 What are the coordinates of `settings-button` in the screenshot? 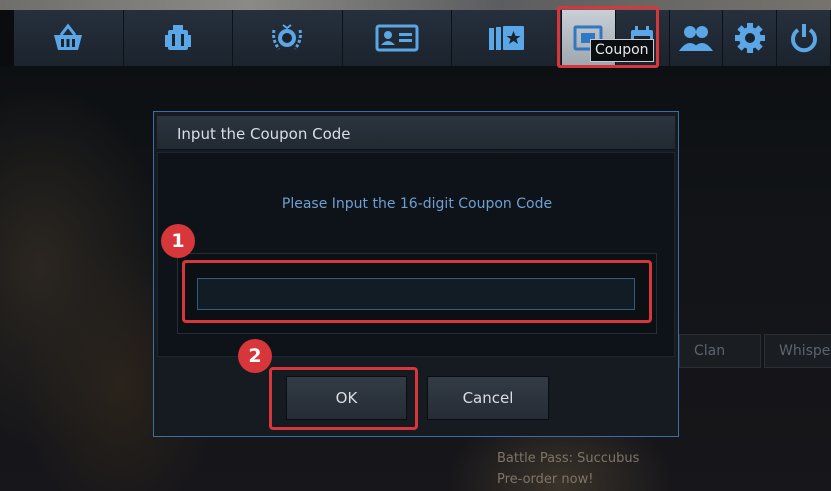 It's located at (750, 38).